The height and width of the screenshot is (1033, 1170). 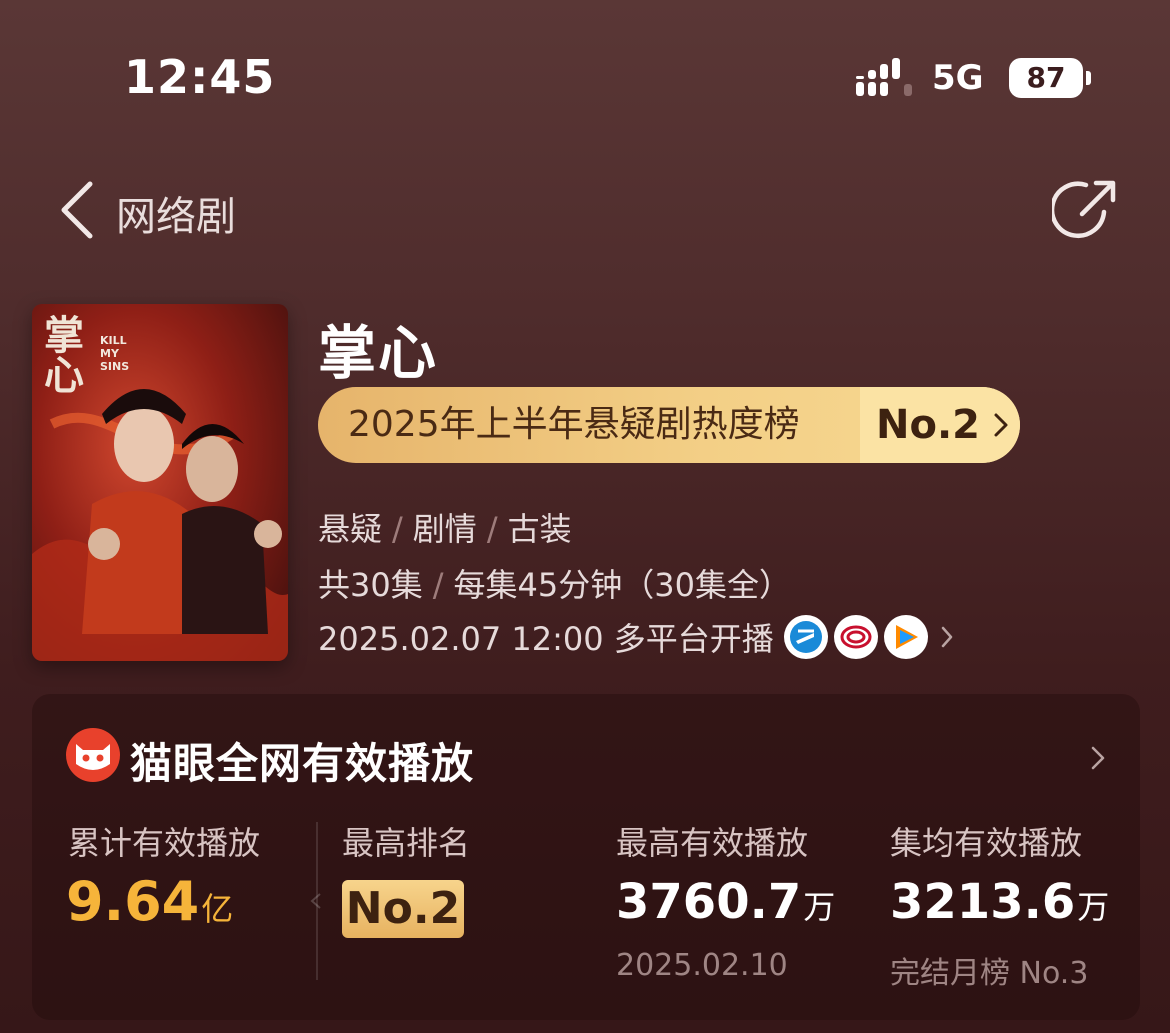 I want to click on beijing-tv-icon, so click(x=855, y=637).